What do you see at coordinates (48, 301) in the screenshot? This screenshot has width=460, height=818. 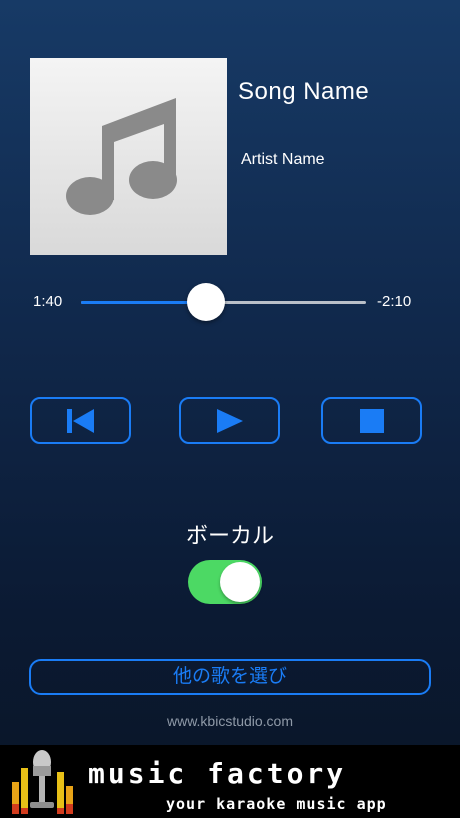 I see `elapsed-time: 1:40` at bounding box center [48, 301].